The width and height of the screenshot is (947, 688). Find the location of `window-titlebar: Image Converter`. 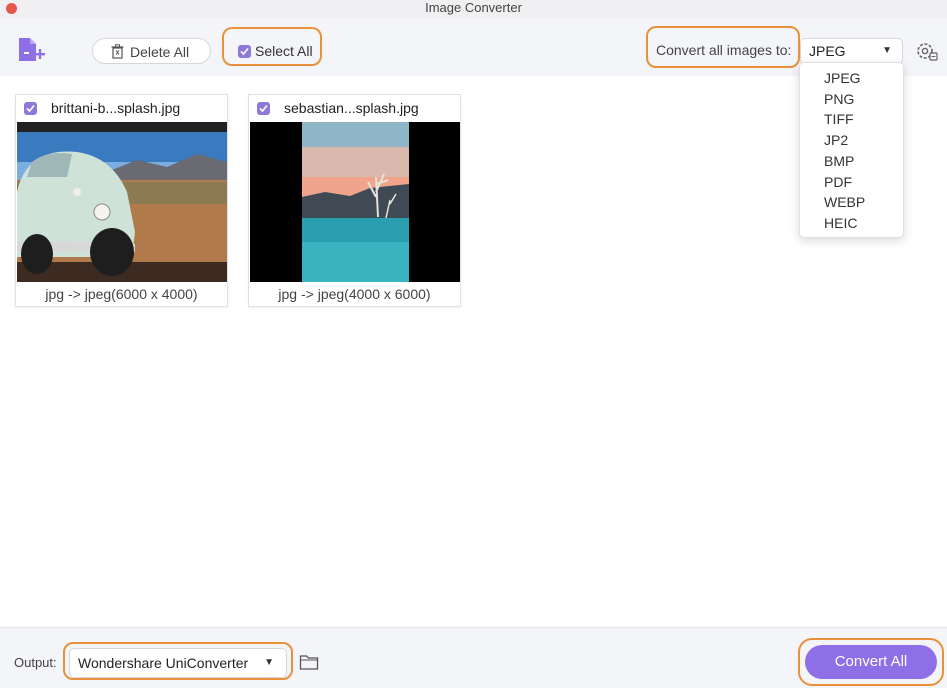

window-titlebar: Image Converter is located at coordinates (473, 9).